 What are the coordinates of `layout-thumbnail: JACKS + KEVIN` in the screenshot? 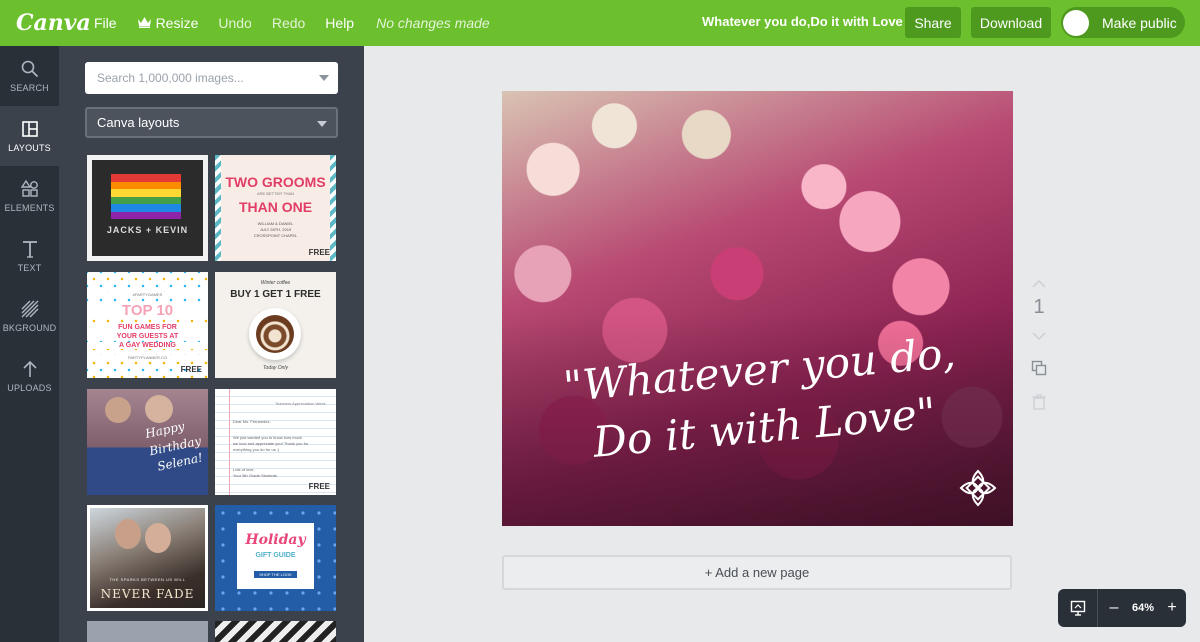 It's located at (147, 208).